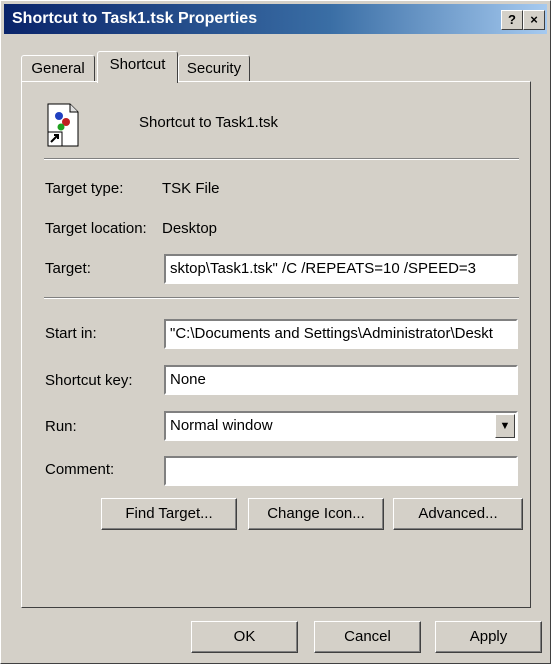  Describe the element at coordinates (244, 637) in the screenshot. I see `ok-button: OK` at that location.